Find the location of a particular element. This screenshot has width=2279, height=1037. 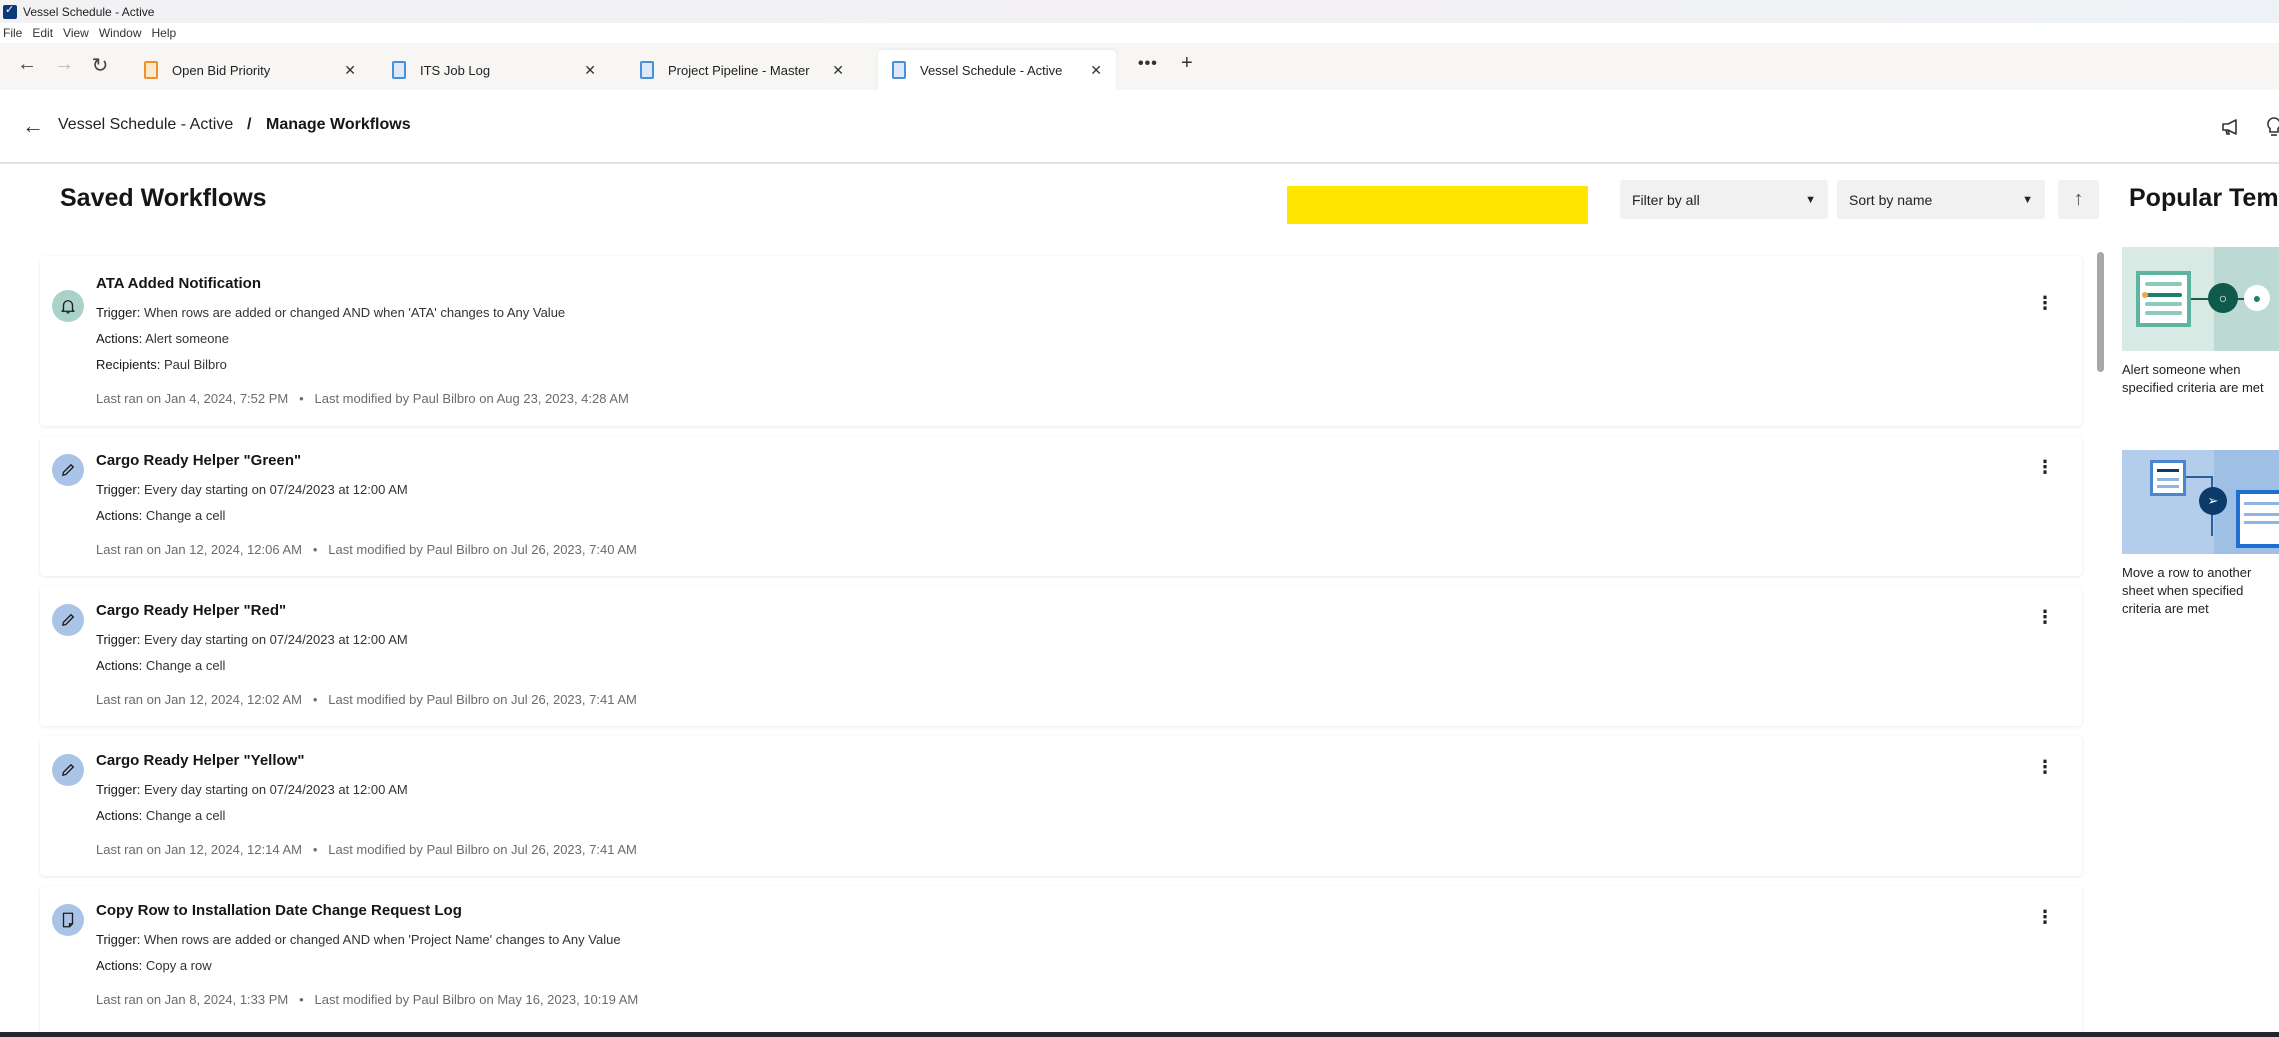

window-title: Vessel Schedule - Active is located at coordinates (89, 11).